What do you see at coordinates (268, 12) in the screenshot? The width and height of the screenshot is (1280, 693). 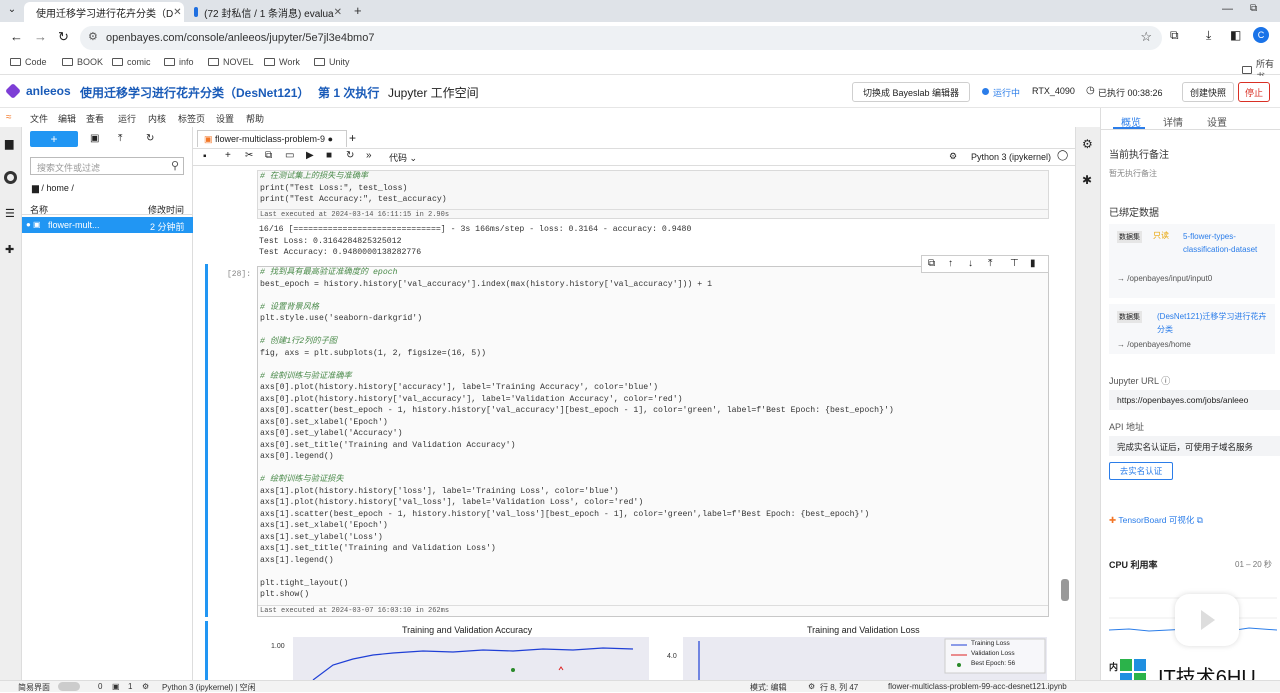 I see `browser-tab: (72 封私信 / 1 条消息) evalua ✕` at bounding box center [268, 12].